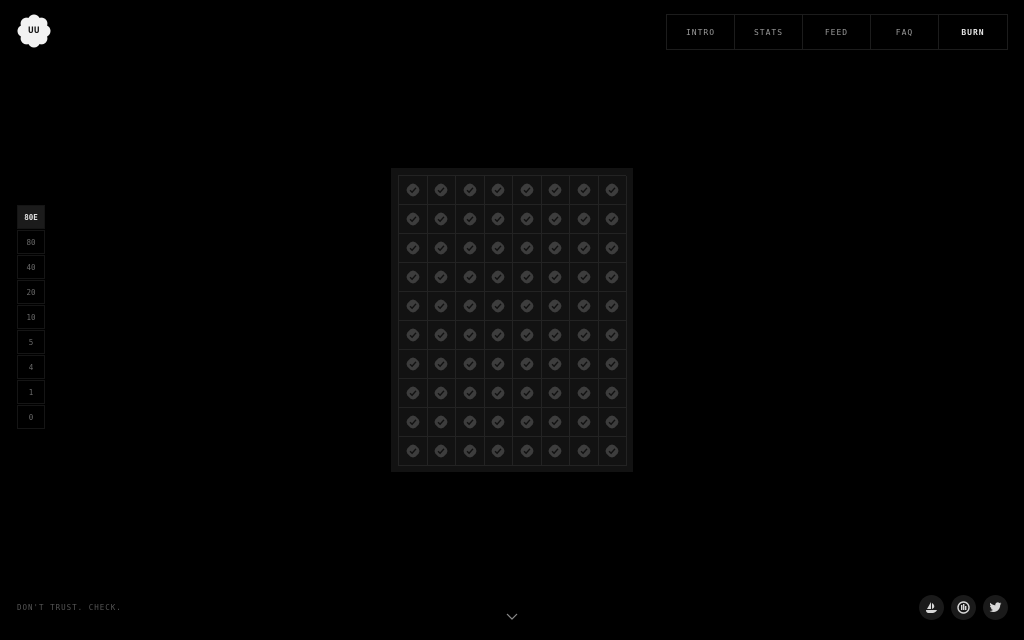  I want to click on twitter-link, so click(995, 607).